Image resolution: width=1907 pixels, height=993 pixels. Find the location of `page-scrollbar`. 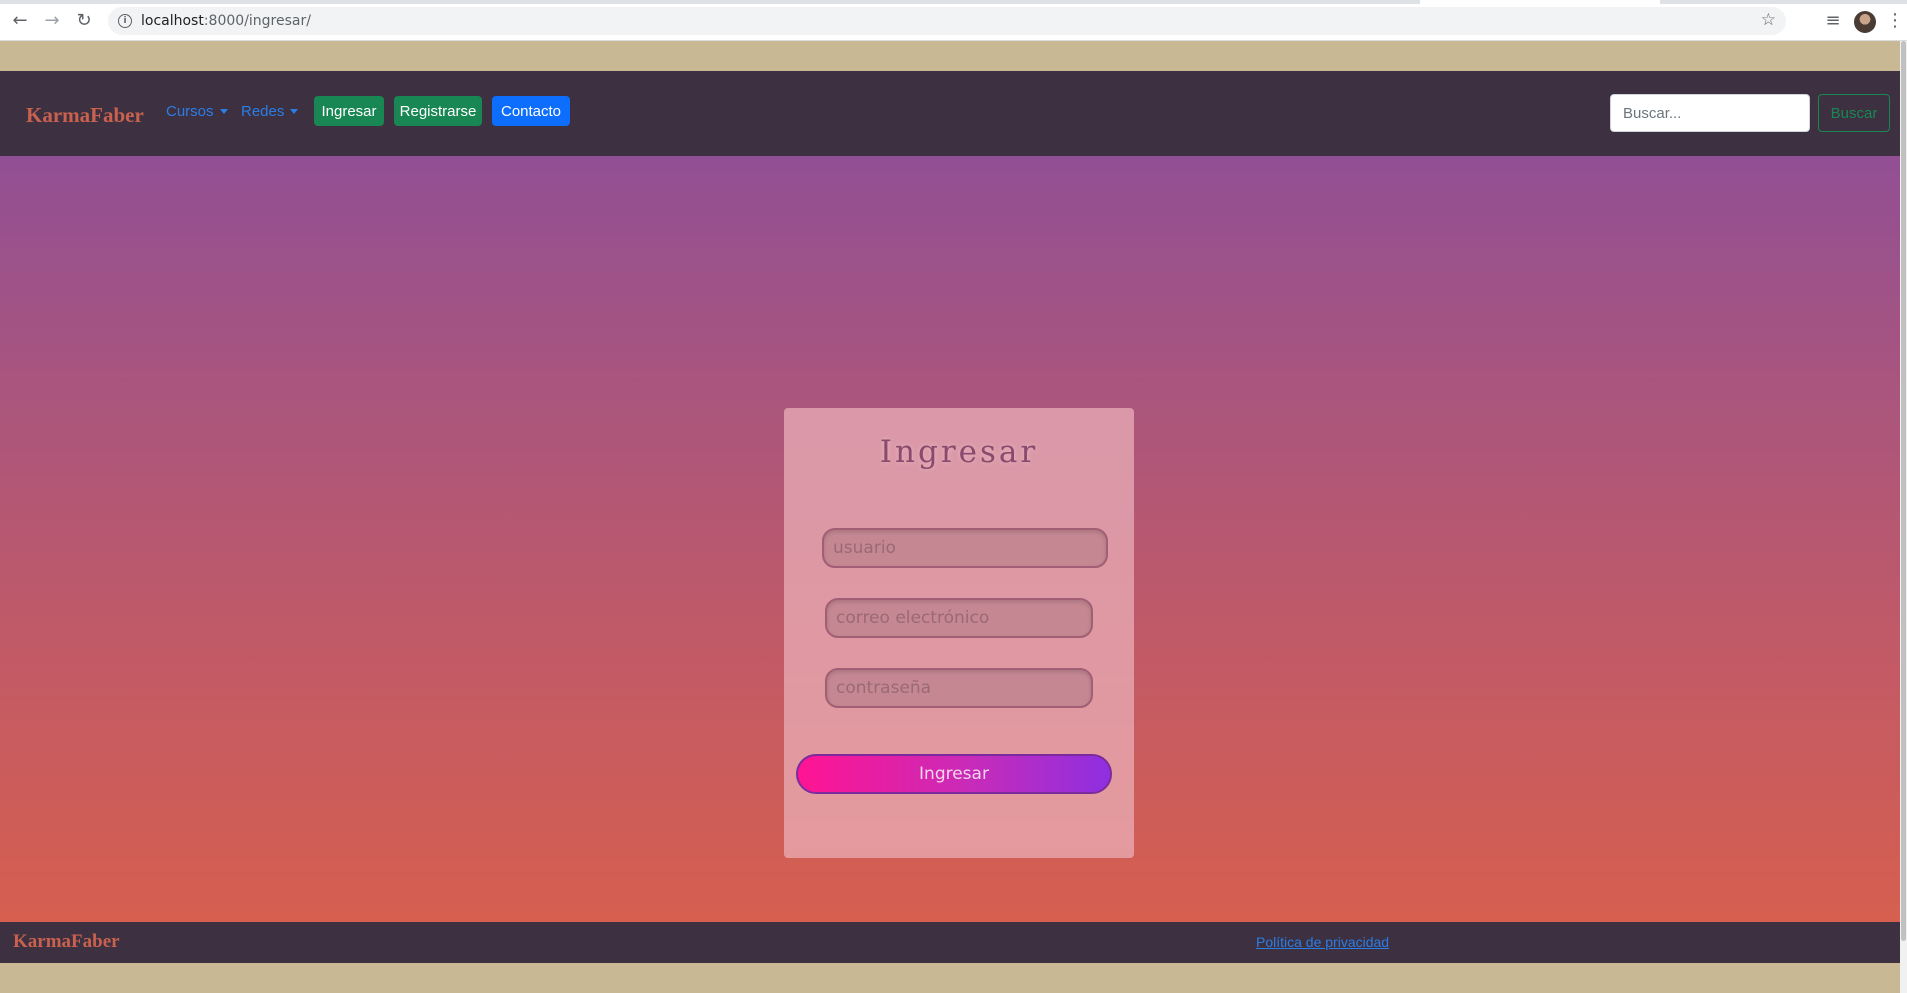

page-scrollbar is located at coordinates (1903, 517).